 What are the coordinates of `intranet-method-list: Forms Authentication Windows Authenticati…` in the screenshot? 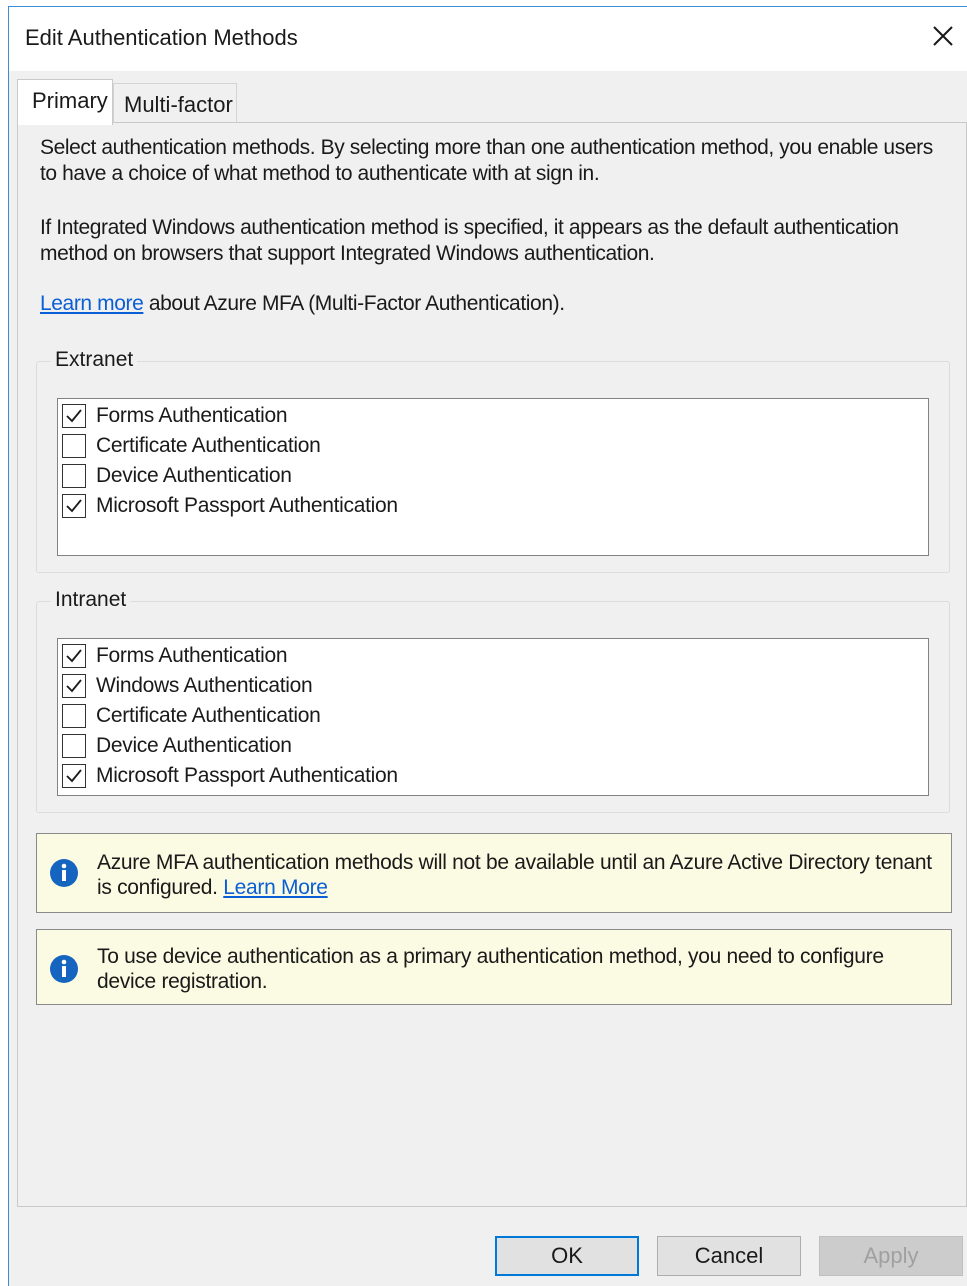 It's located at (493, 717).